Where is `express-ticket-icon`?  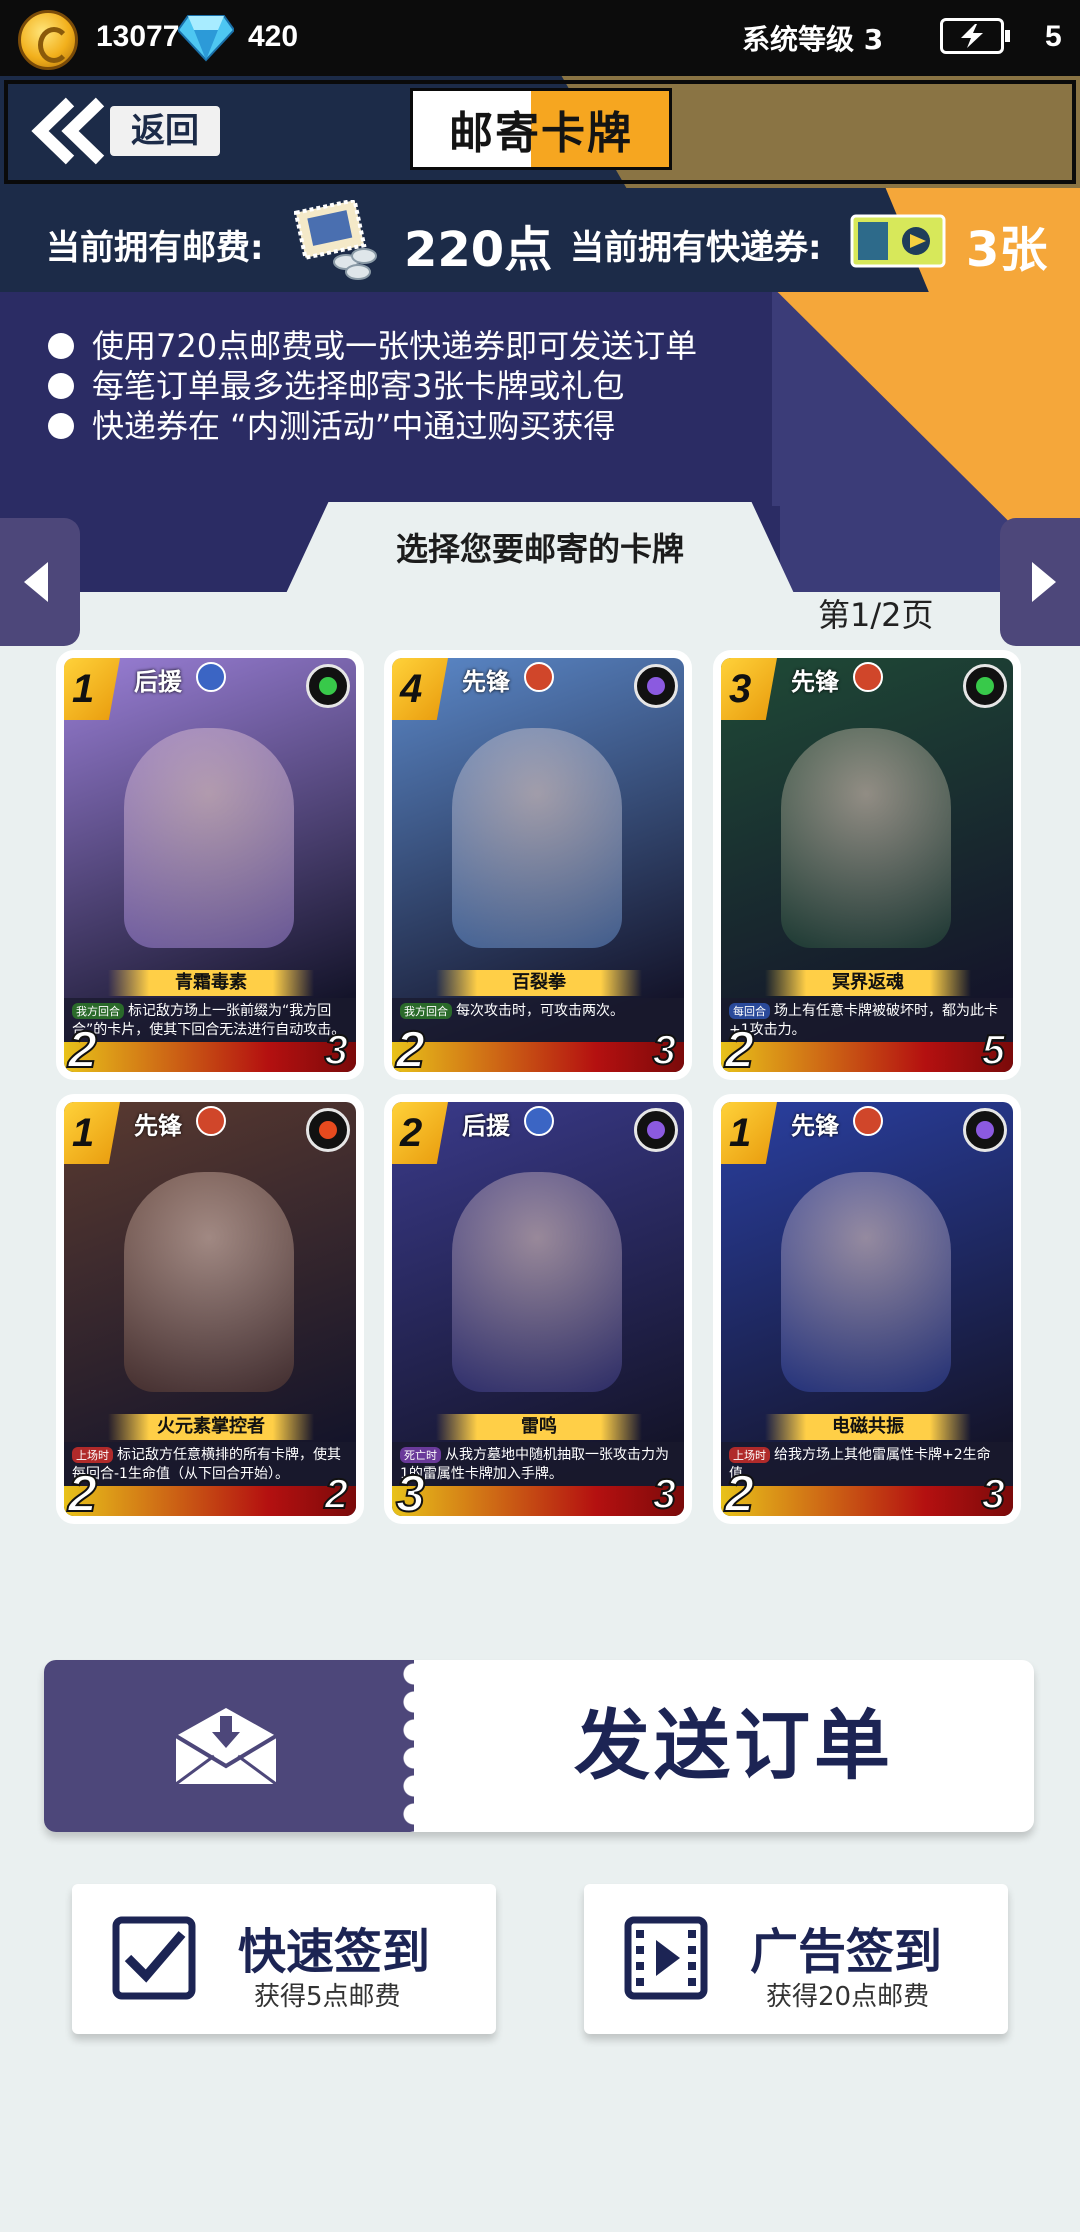
express-ticket-icon is located at coordinates (898, 241).